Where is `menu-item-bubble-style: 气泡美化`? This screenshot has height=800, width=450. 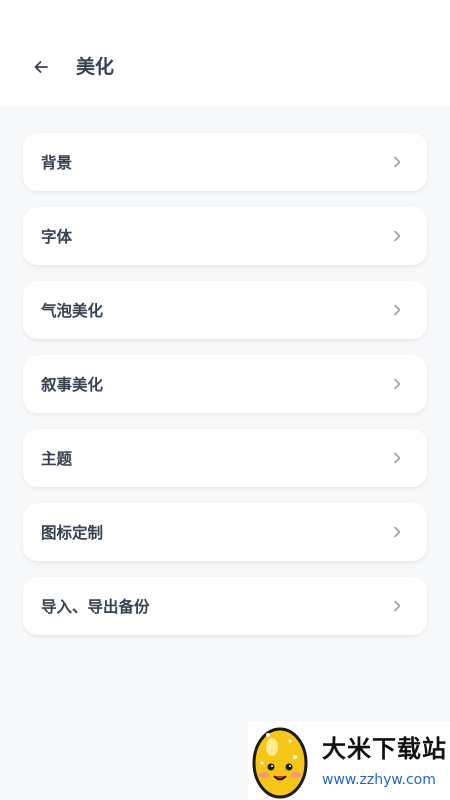 menu-item-bubble-style: 气泡美化 is located at coordinates (225, 310).